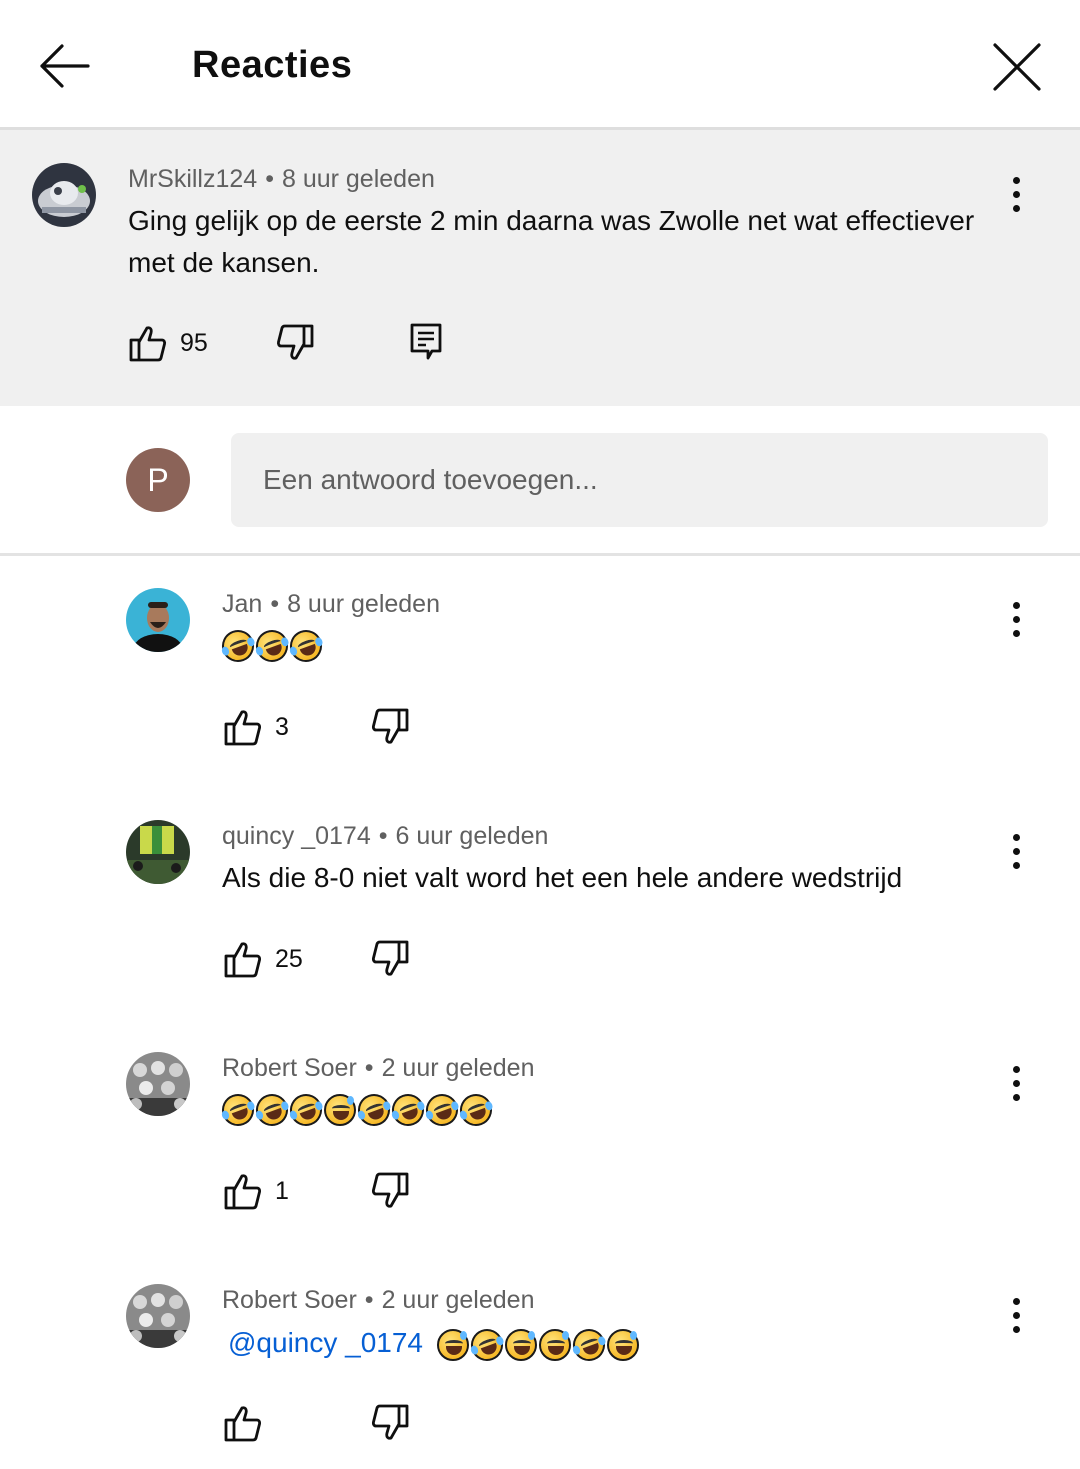 The image size is (1080, 1469). Describe the element at coordinates (242, 604) in the screenshot. I see `comment-author: Jan` at that location.